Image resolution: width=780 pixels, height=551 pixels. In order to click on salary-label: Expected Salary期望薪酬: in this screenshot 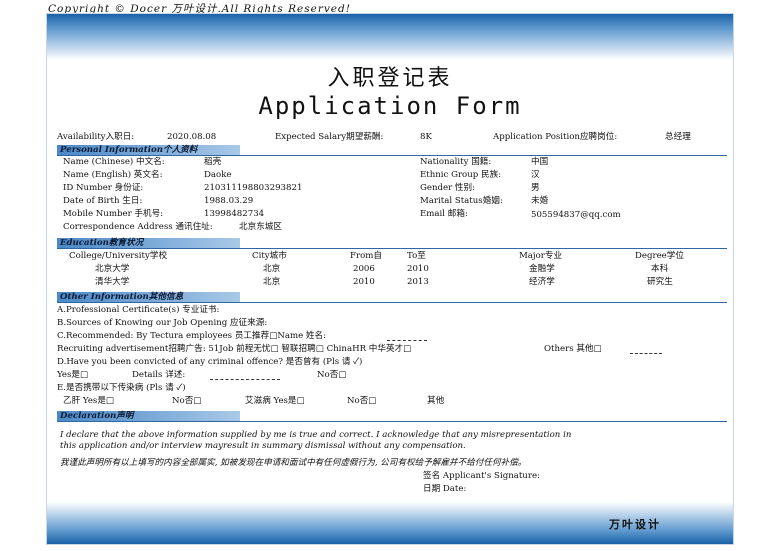, I will do `click(329, 137)`.